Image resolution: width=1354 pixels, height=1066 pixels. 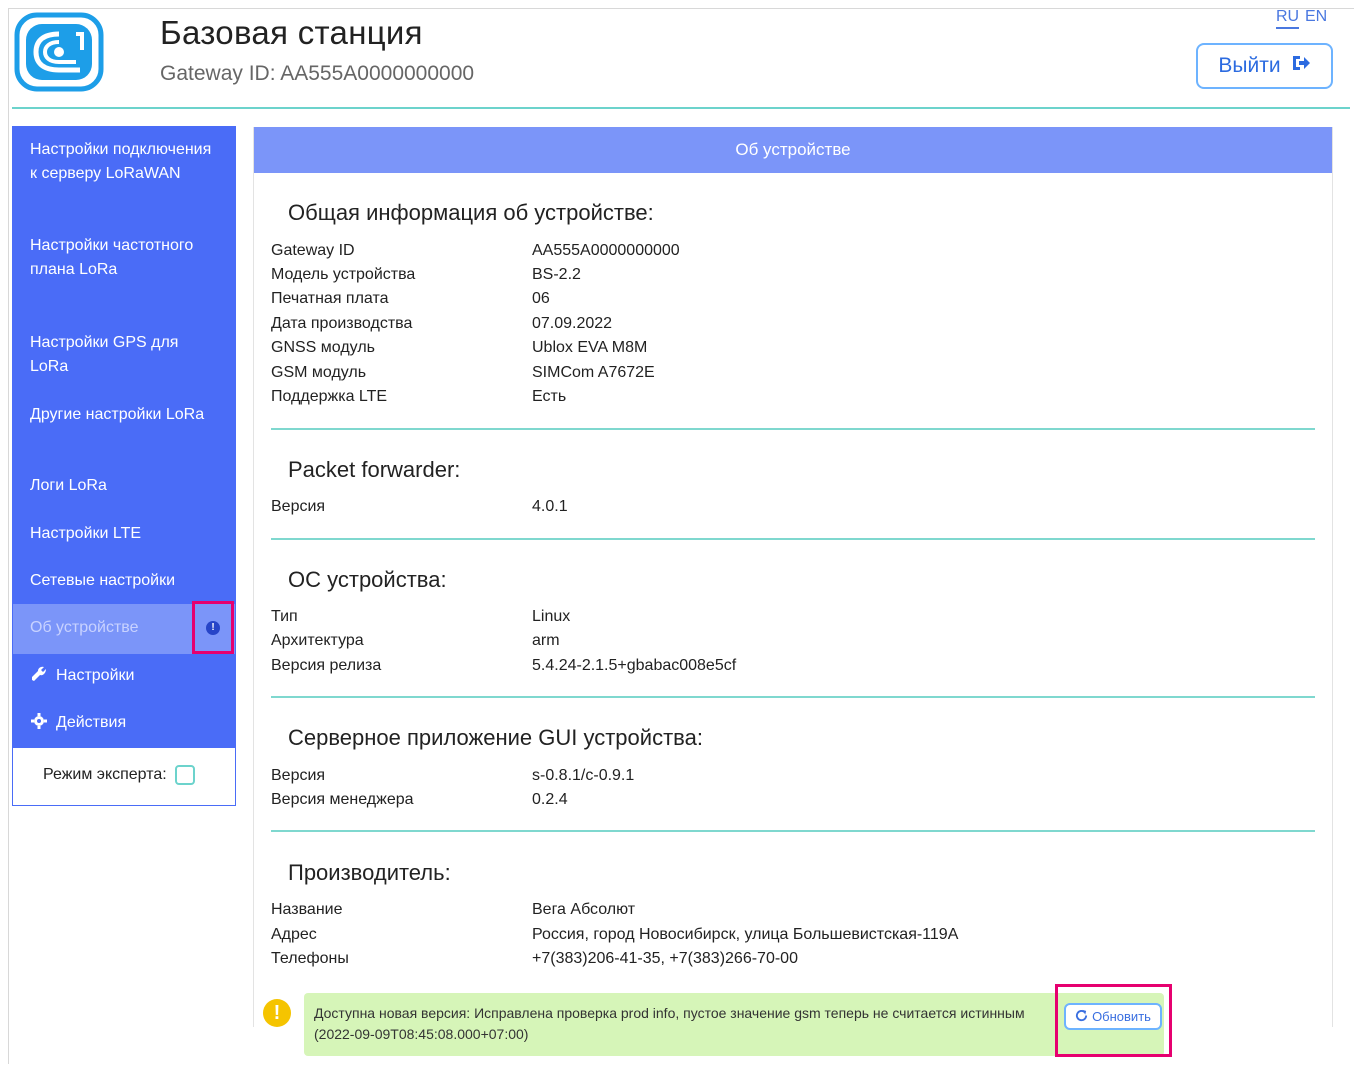 What do you see at coordinates (342, 799) in the screenshot?
I see `info-key: Версия менеджера` at bounding box center [342, 799].